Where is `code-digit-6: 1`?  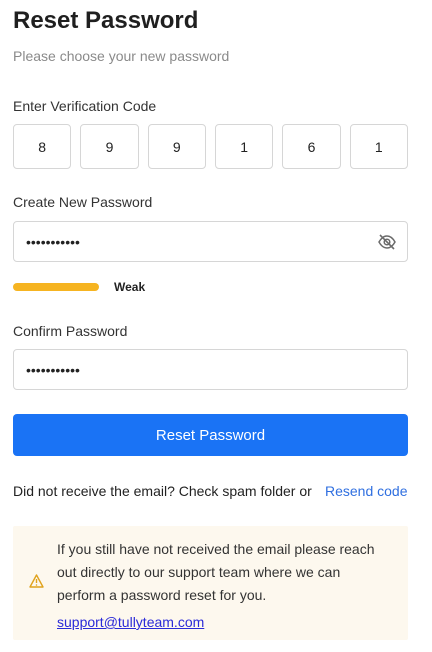 code-digit-6: 1 is located at coordinates (378, 146).